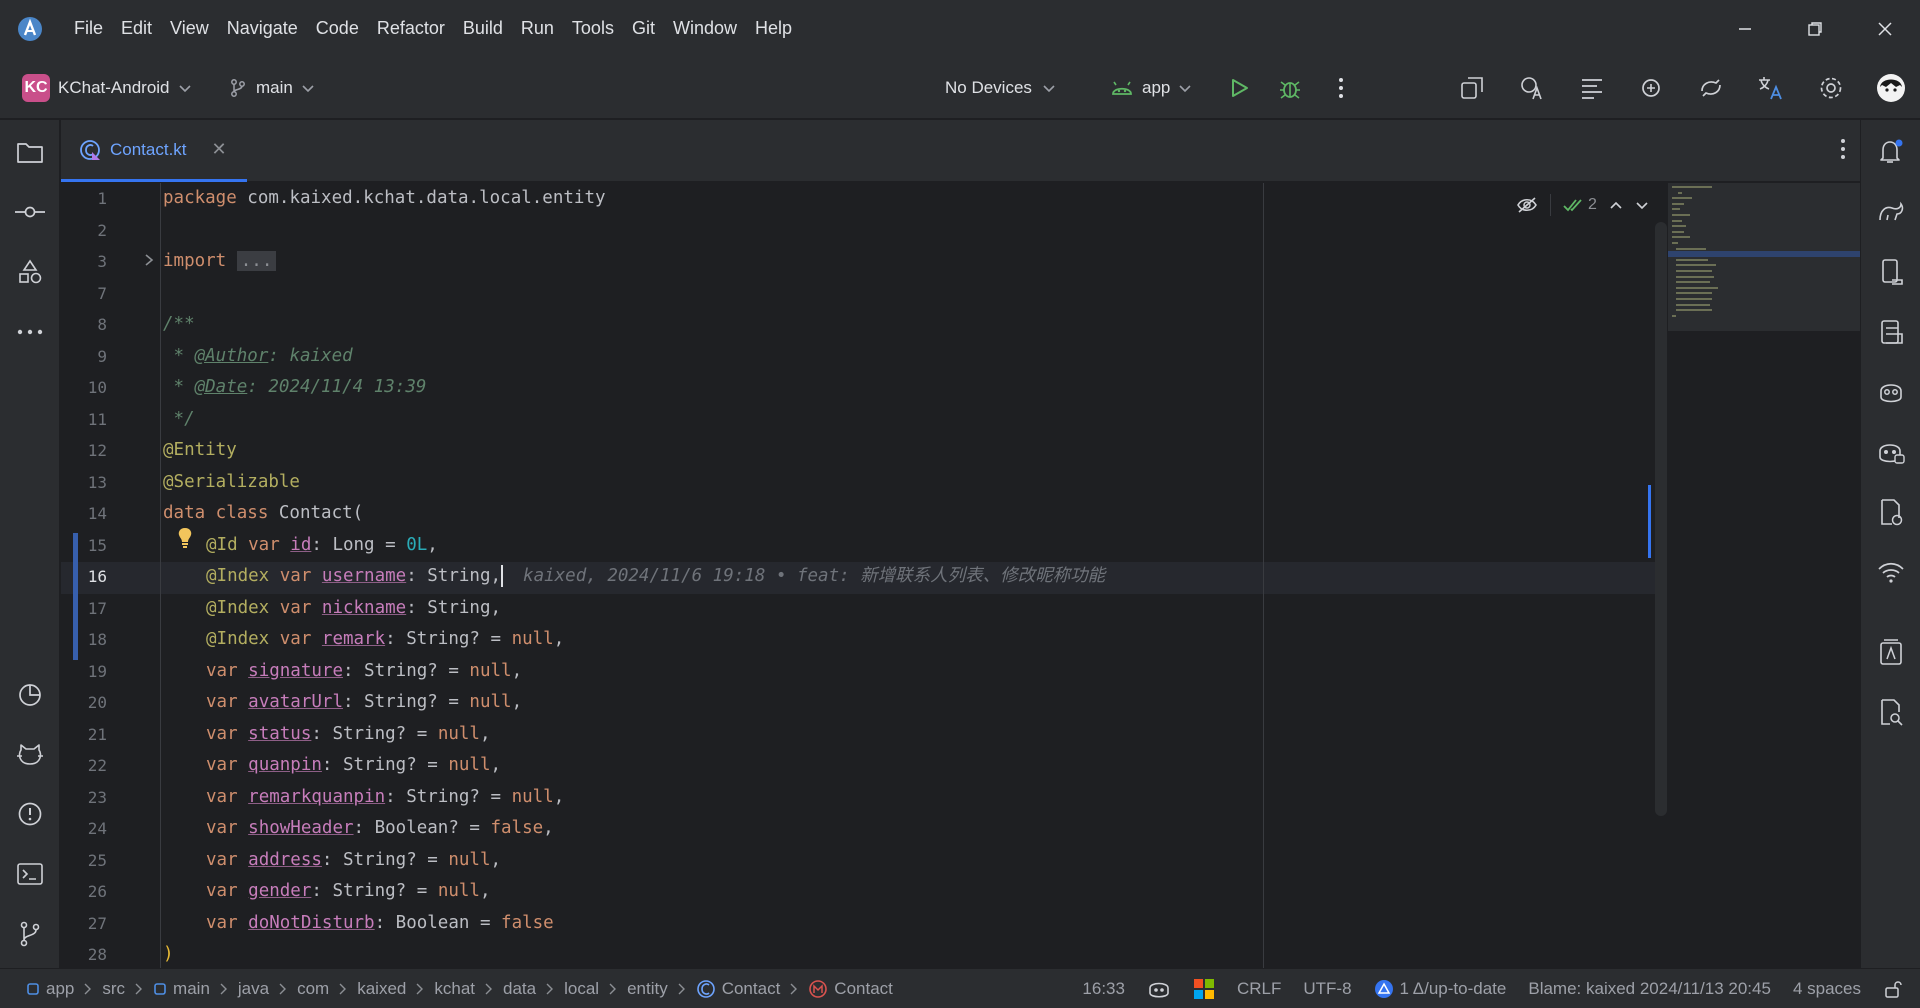 The image size is (1920, 1008). I want to click on line-number: 16, so click(84, 577).